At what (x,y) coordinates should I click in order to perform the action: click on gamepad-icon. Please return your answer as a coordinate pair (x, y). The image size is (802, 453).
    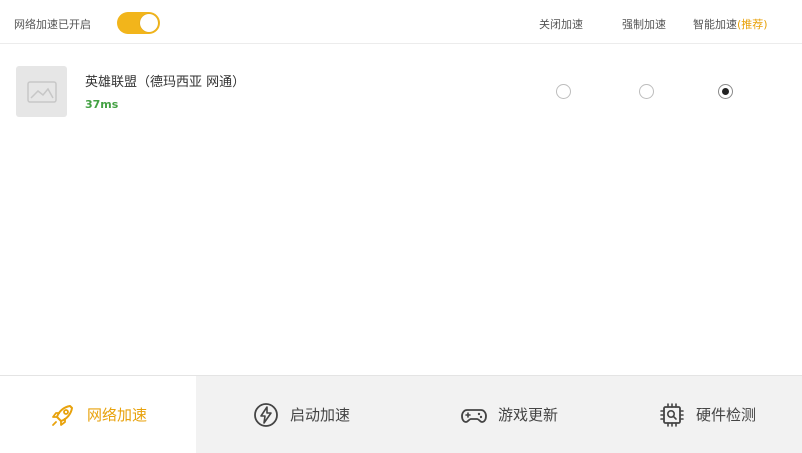
    Looking at the image, I should click on (474, 415).